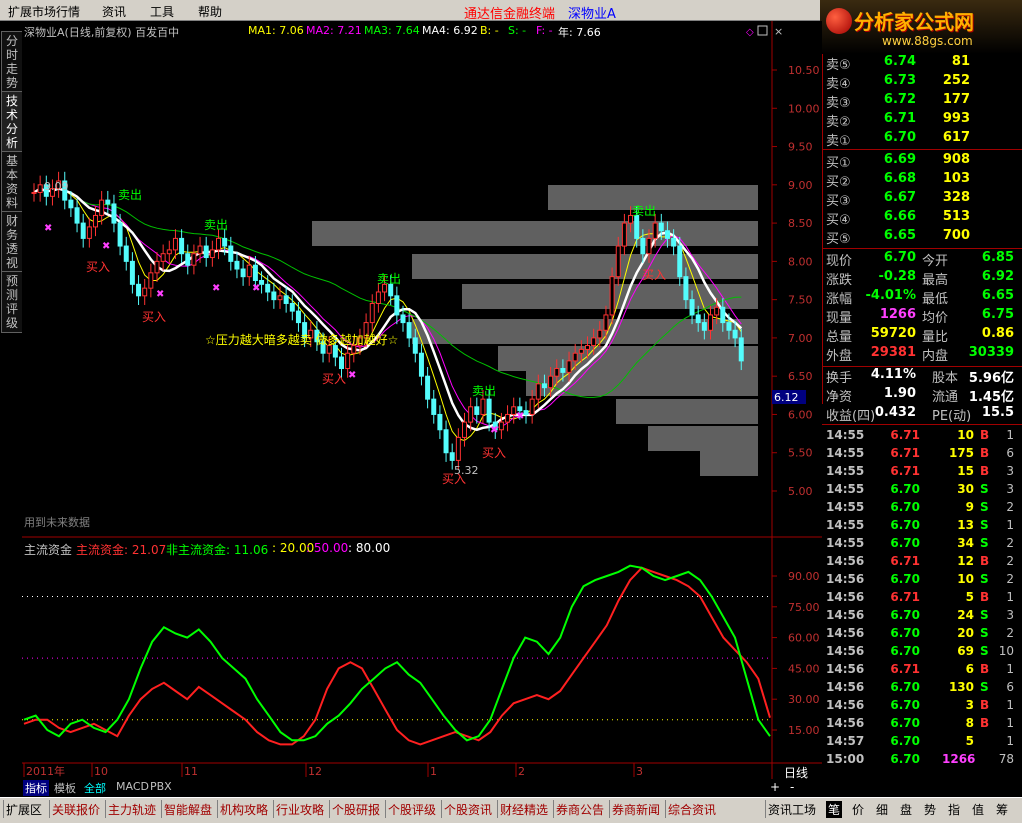 The height and width of the screenshot is (823, 1022). What do you see at coordinates (930, 809) in the screenshot?
I see `quote-tab: 势` at bounding box center [930, 809].